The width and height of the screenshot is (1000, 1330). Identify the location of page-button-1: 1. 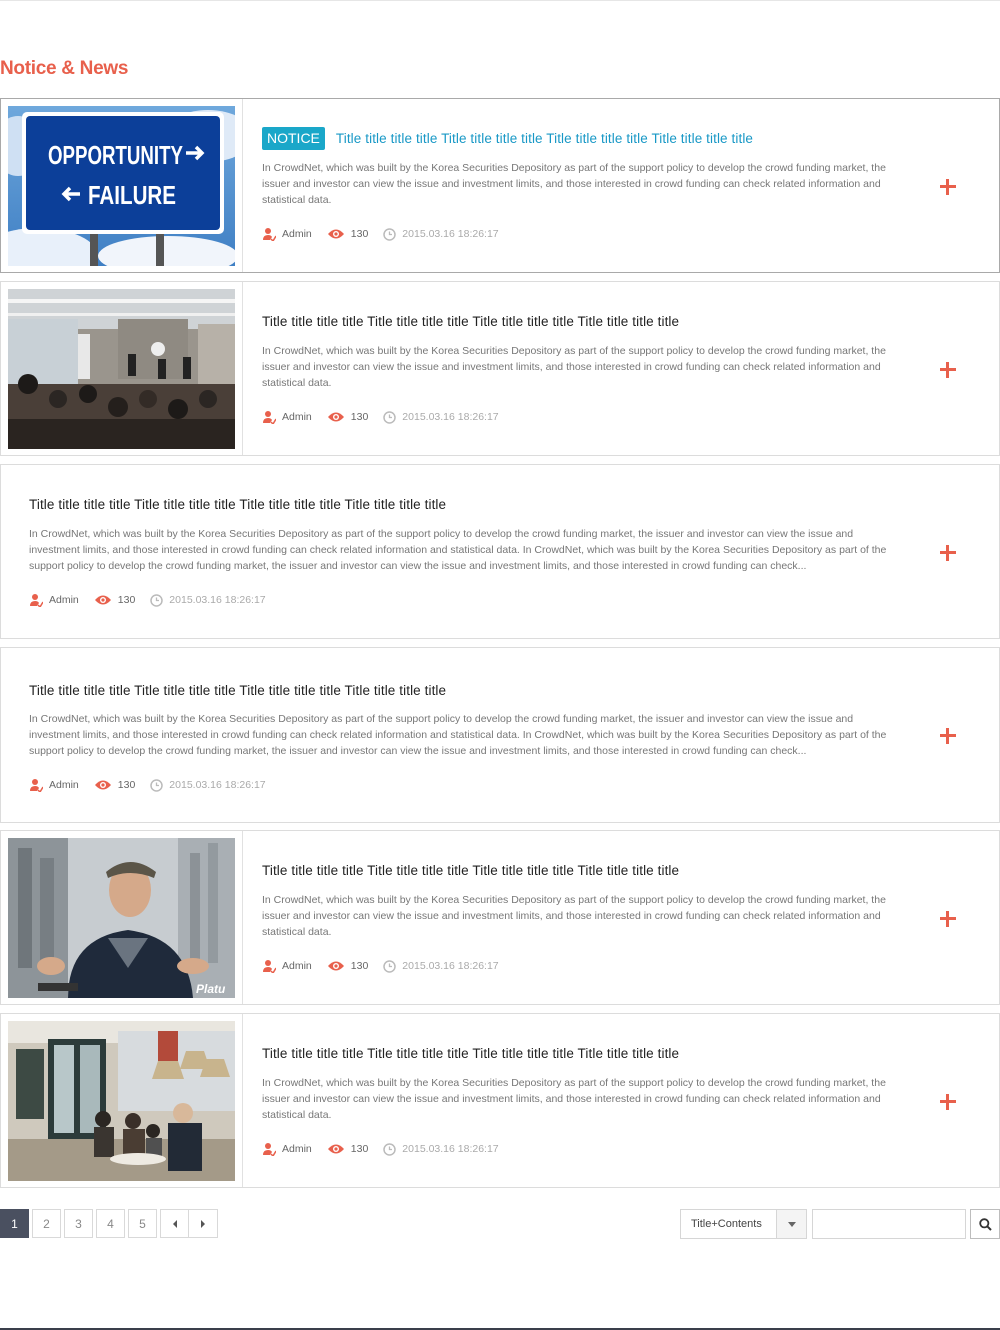
(14, 1223).